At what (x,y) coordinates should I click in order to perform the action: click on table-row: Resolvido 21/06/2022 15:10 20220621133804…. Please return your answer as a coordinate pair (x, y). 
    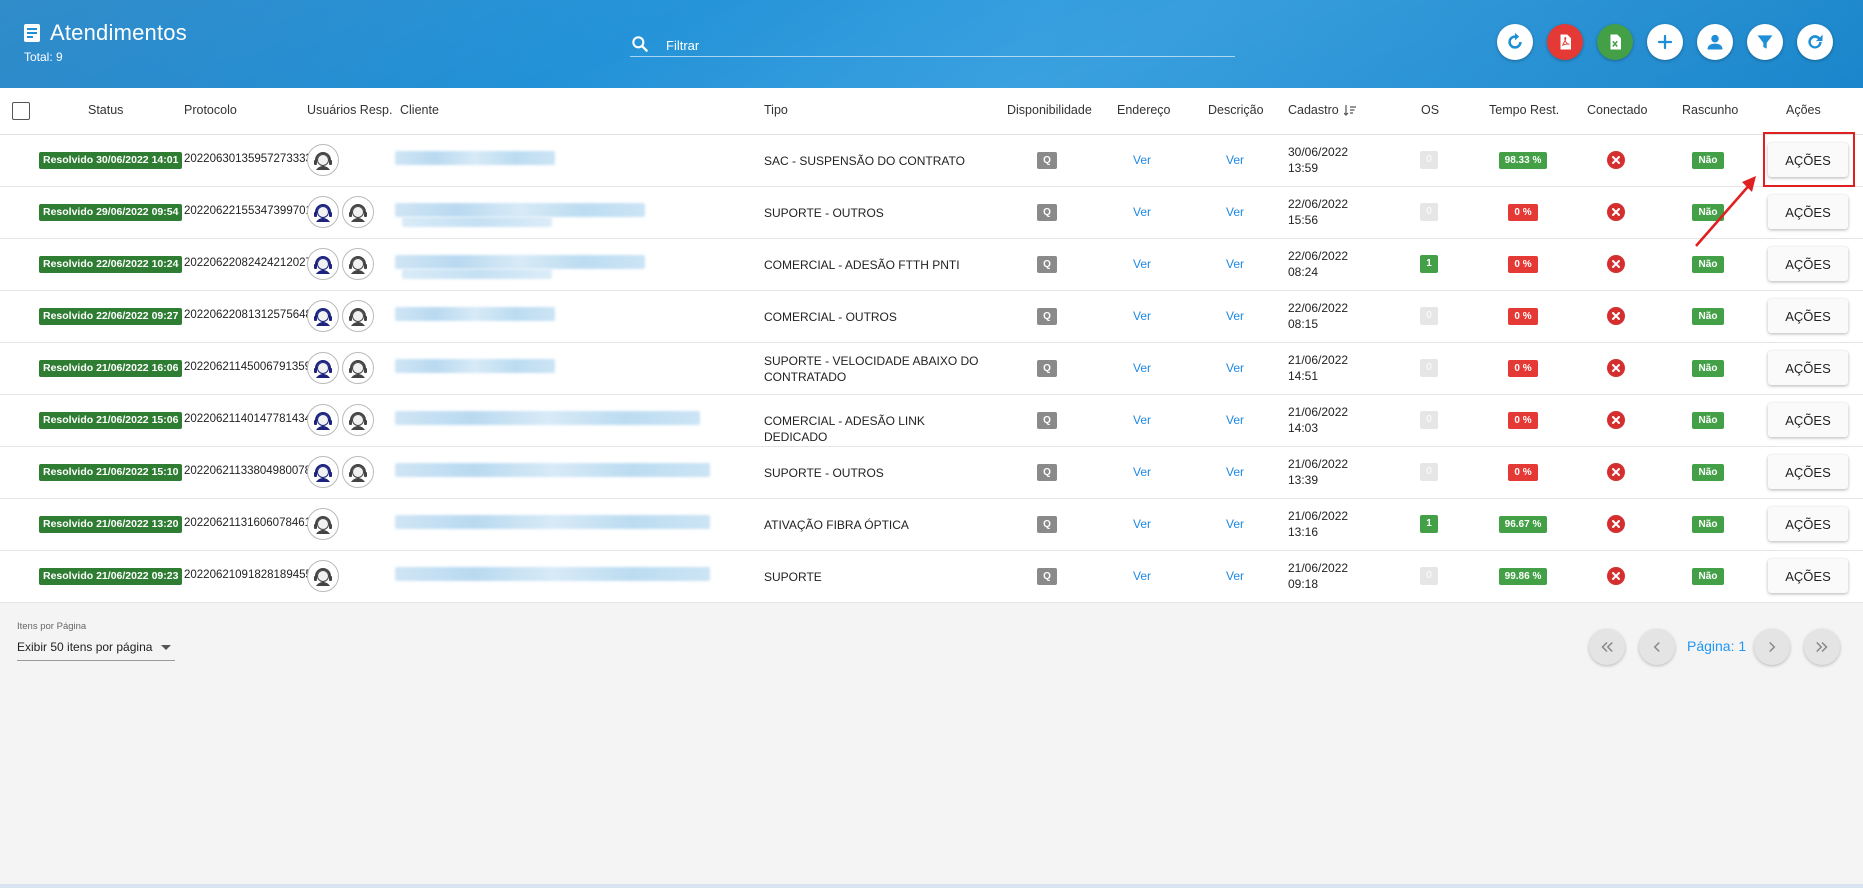
    Looking at the image, I should click on (931, 473).